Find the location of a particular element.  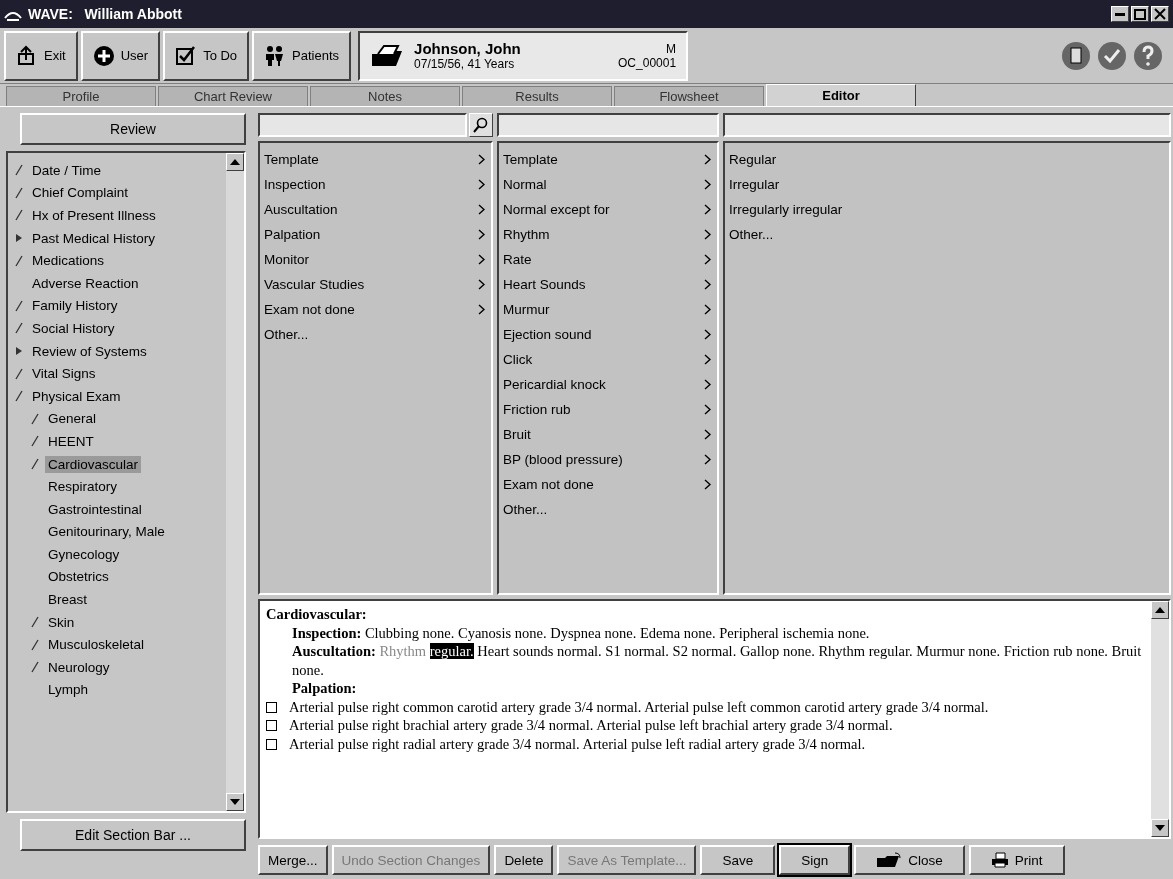

close-button is located at coordinates (1160, 14).